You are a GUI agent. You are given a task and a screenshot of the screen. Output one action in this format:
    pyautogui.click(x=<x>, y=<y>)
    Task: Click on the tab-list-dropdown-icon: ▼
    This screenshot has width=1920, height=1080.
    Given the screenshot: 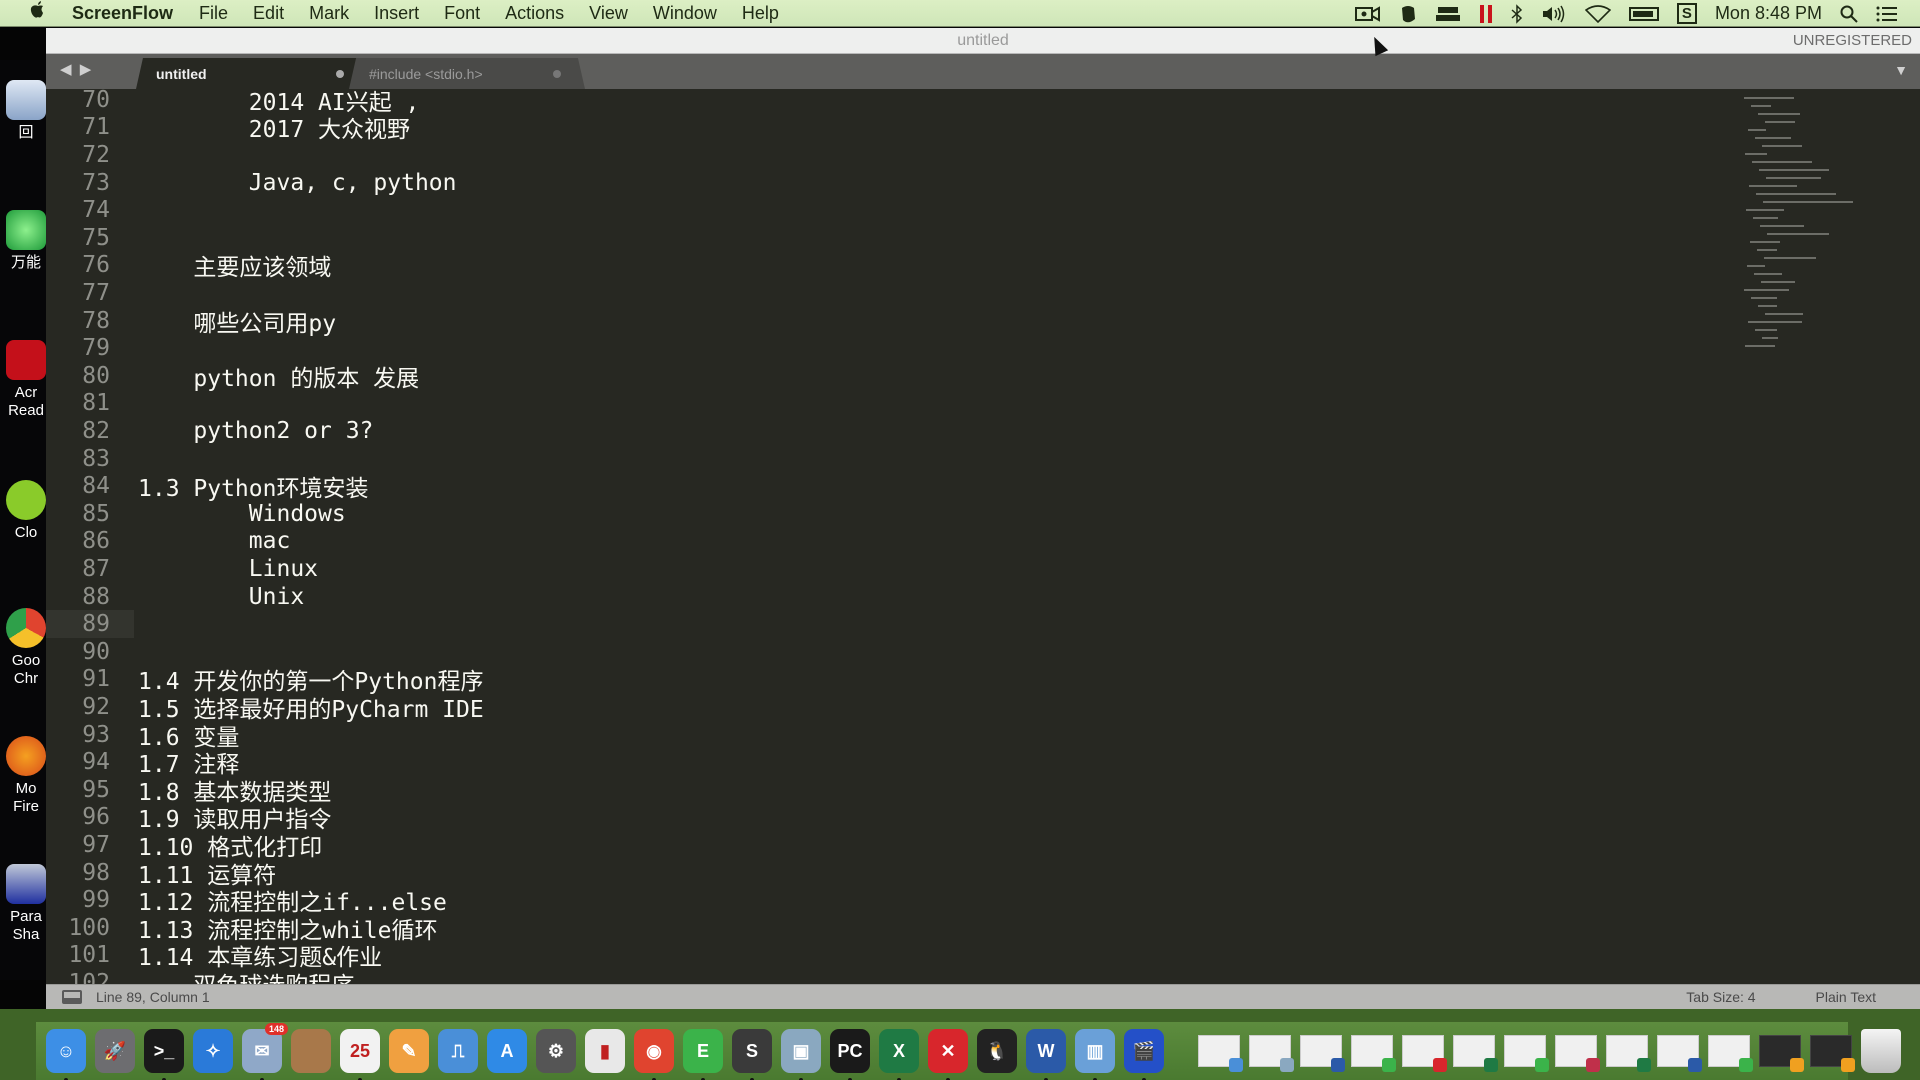 What is the action you would take?
    pyautogui.click(x=1901, y=70)
    